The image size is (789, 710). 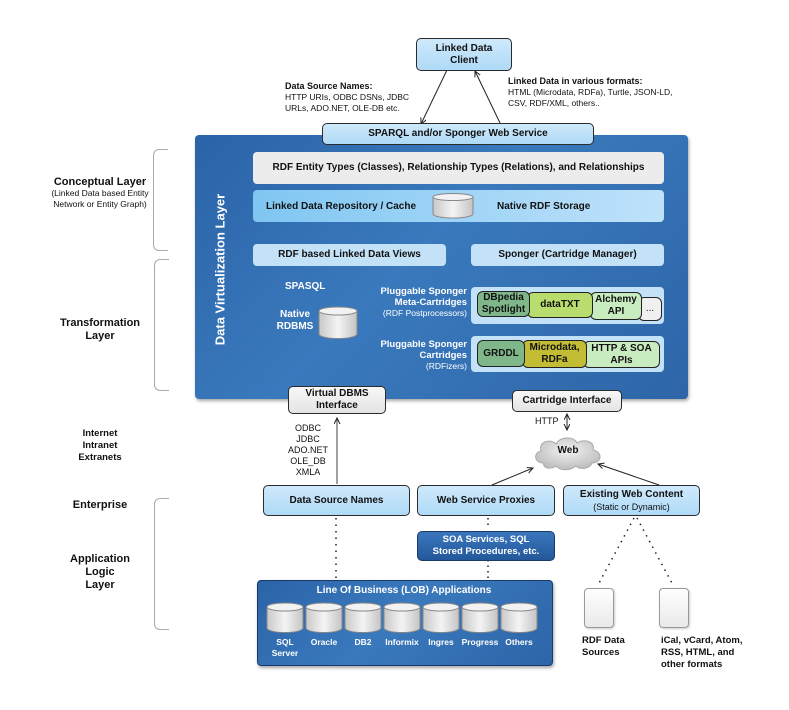 I want to click on native-rdf-label: Native RDF Storage, so click(x=544, y=206).